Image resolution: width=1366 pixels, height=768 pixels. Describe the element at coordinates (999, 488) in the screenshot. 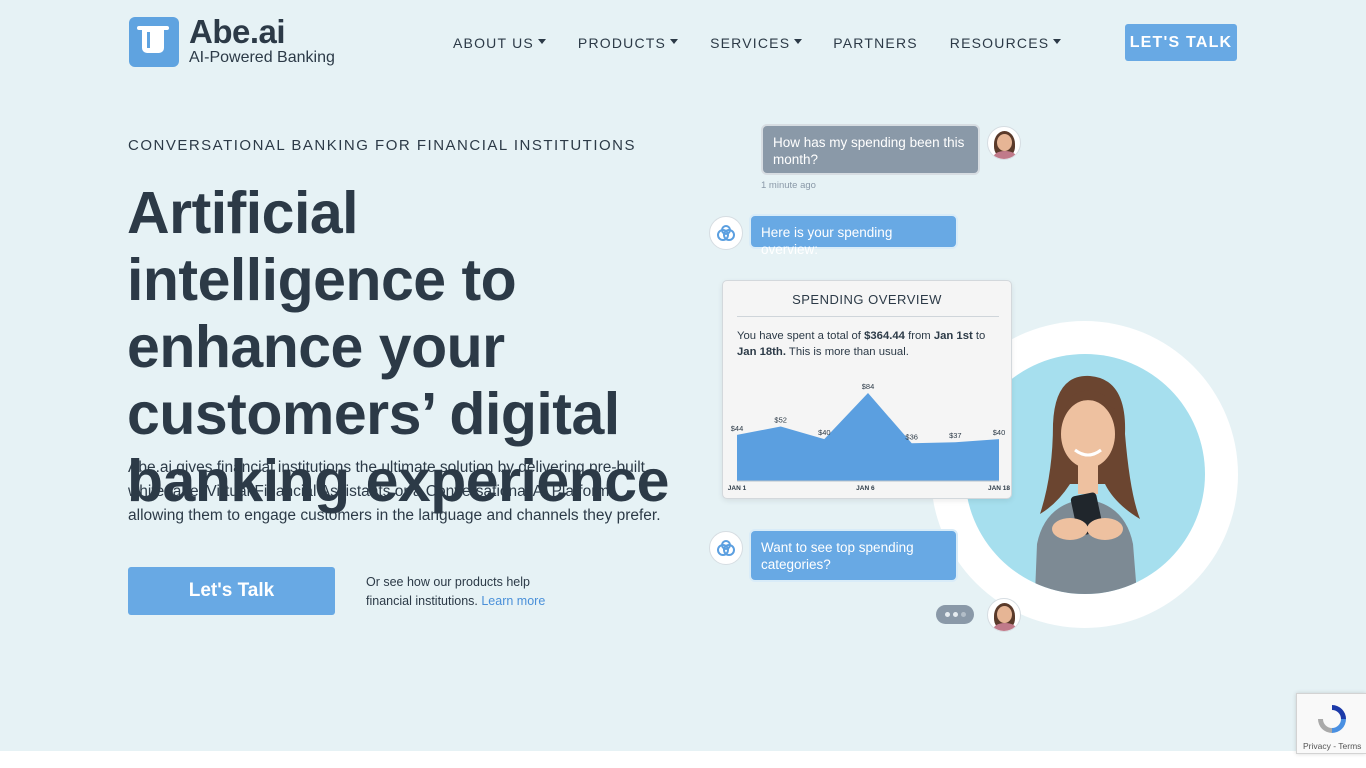

I see `x-tick-label: JAN 18` at that location.